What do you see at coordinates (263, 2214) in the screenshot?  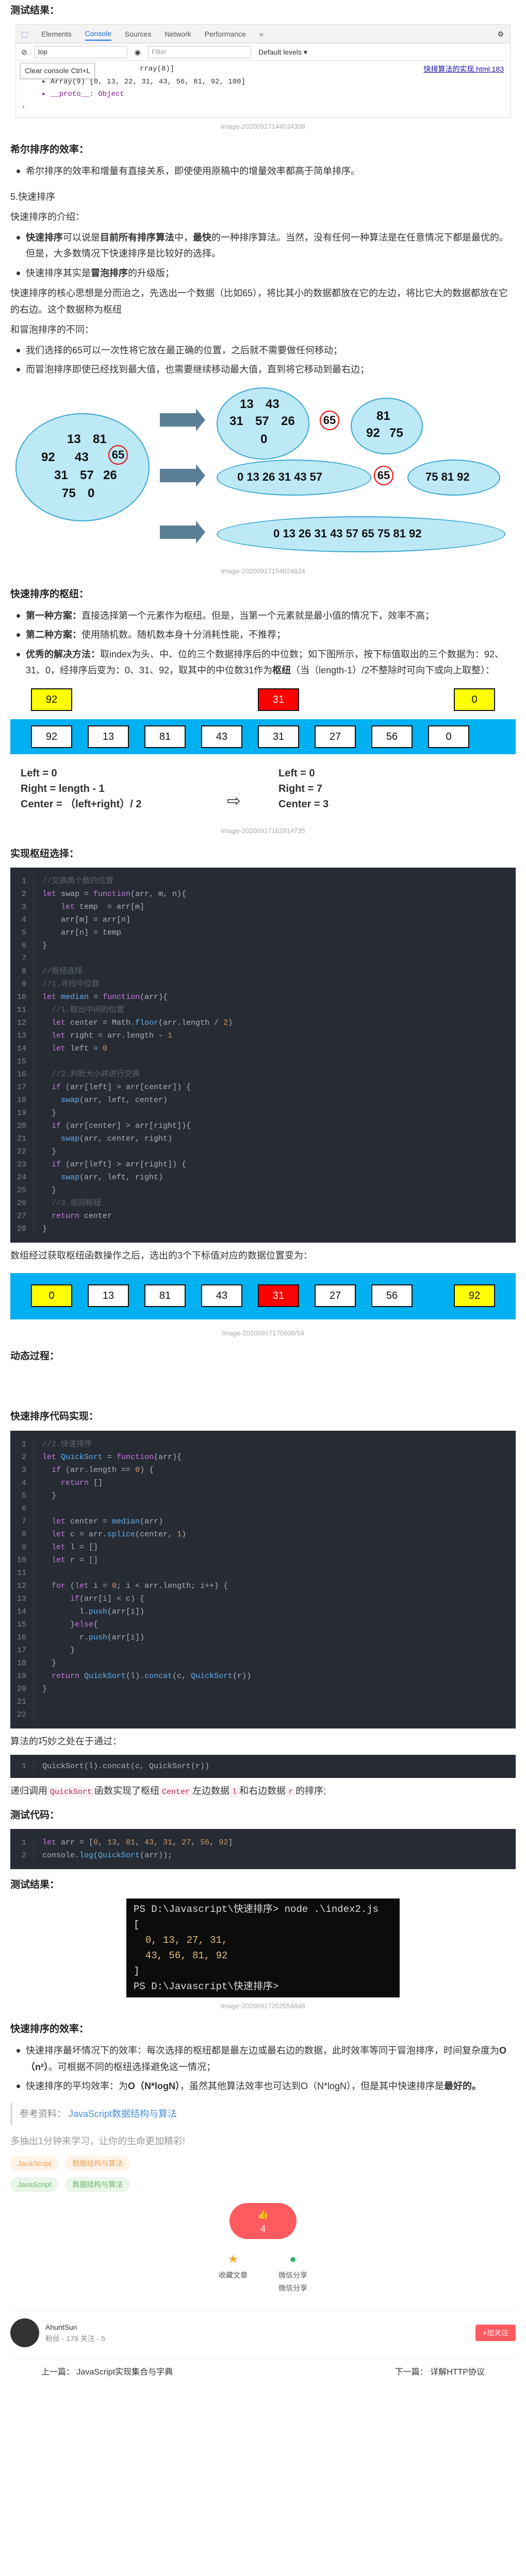 I see `thumb-up-icon: 👍` at bounding box center [263, 2214].